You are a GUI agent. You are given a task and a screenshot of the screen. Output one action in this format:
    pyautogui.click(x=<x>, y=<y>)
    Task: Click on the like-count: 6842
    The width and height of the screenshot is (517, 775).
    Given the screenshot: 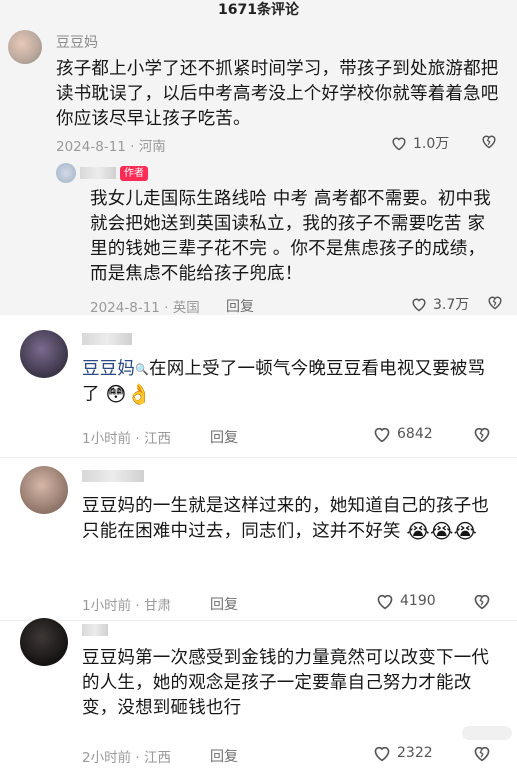 What is the action you would take?
    pyautogui.click(x=415, y=434)
    